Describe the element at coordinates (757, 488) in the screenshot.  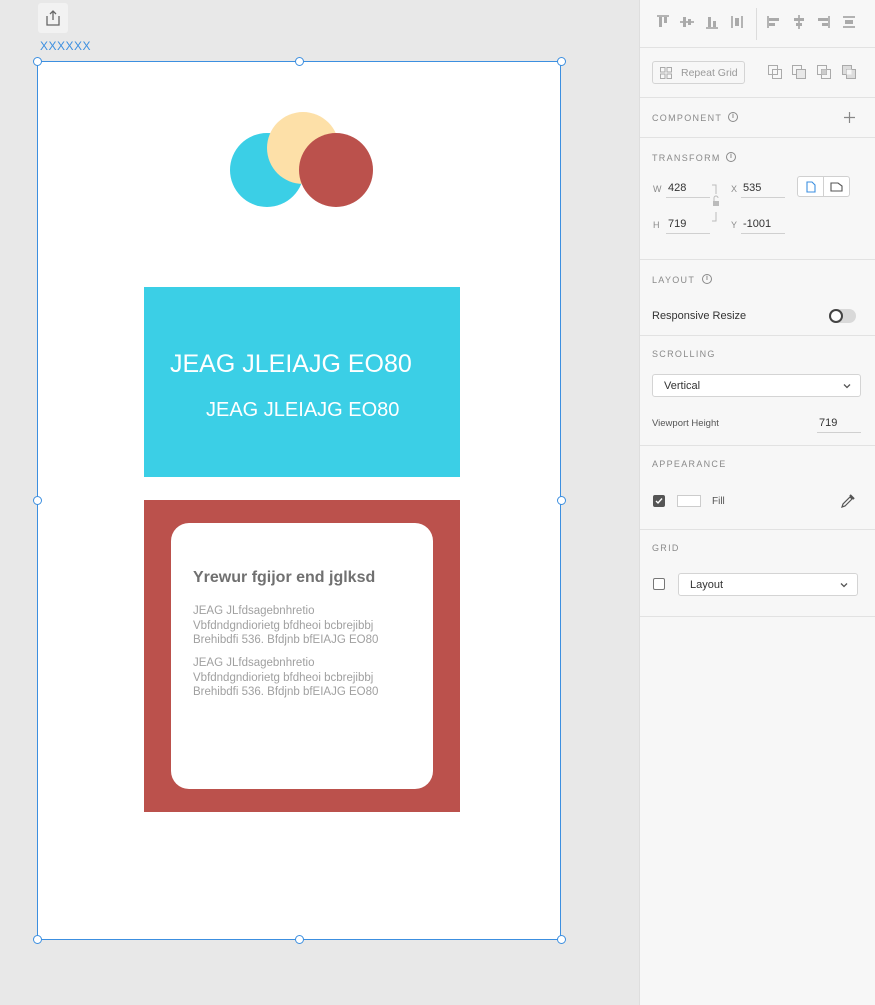
I see `appearance-section: APPEARANCE Fill` at that location.